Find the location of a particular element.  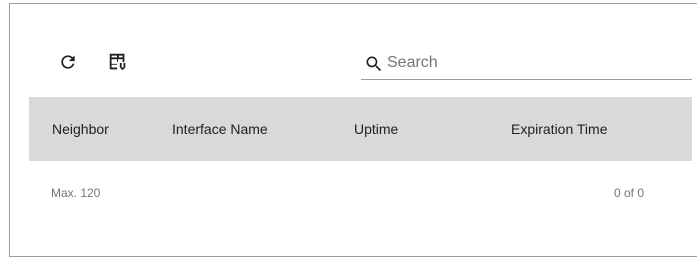

pagination-count: 0 of 0 is located at coordinates (629, 193).